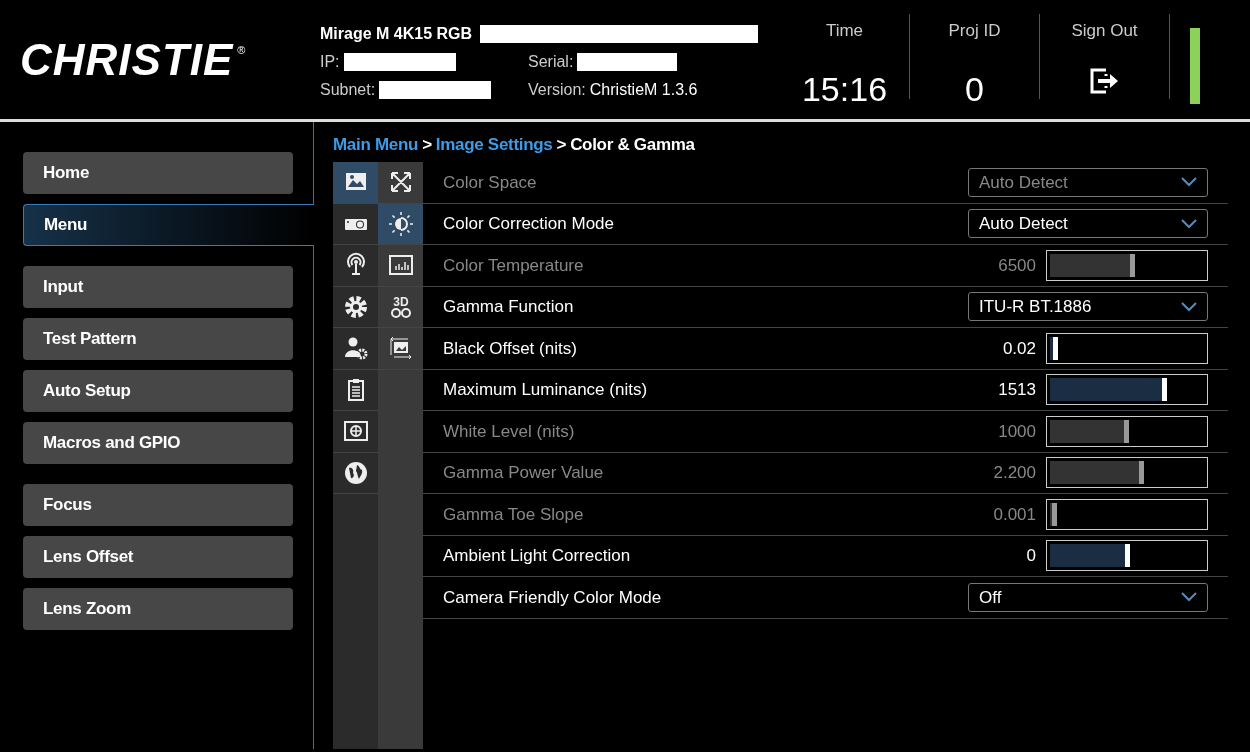 The image size is (1250, 752). I want to click on setting-label: Black Offset (nits), so click(510, 348).